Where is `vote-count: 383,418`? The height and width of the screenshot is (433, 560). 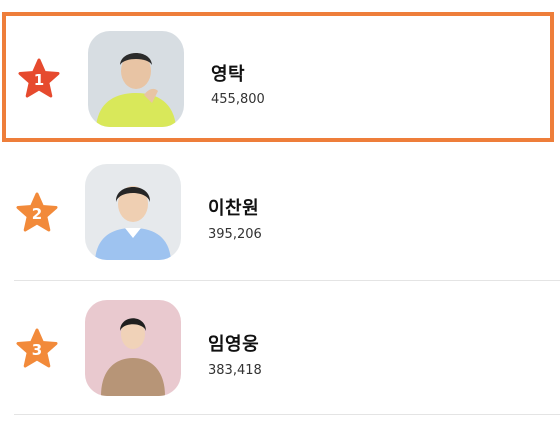
vote-count: 383,418 is located at coordinates (235, 370).